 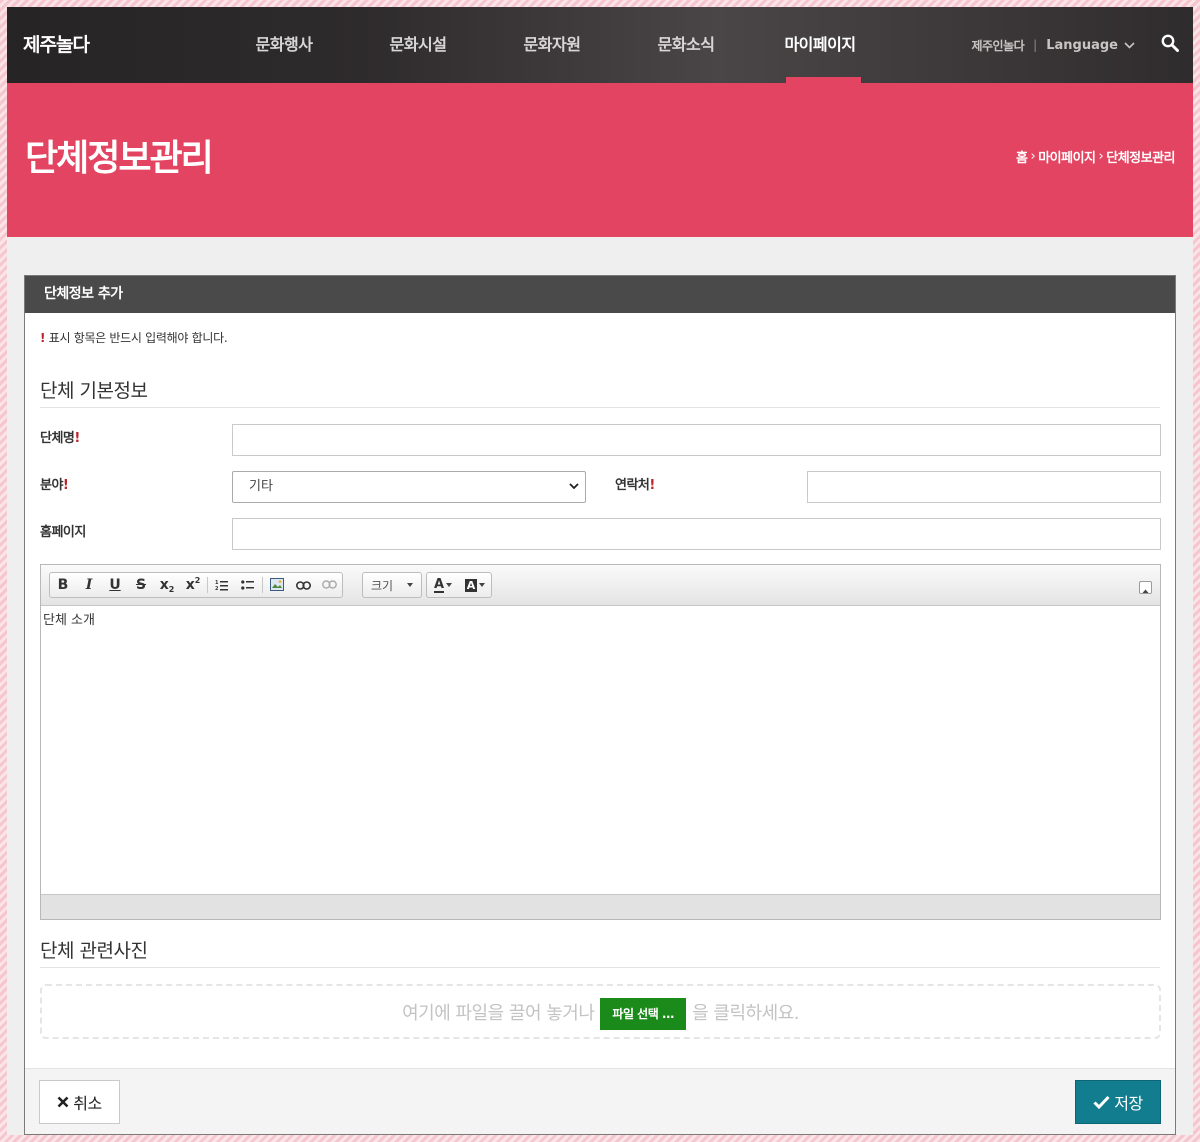 I want to click on panel-footer: 취소 저장, so click(x=600, y=1101).